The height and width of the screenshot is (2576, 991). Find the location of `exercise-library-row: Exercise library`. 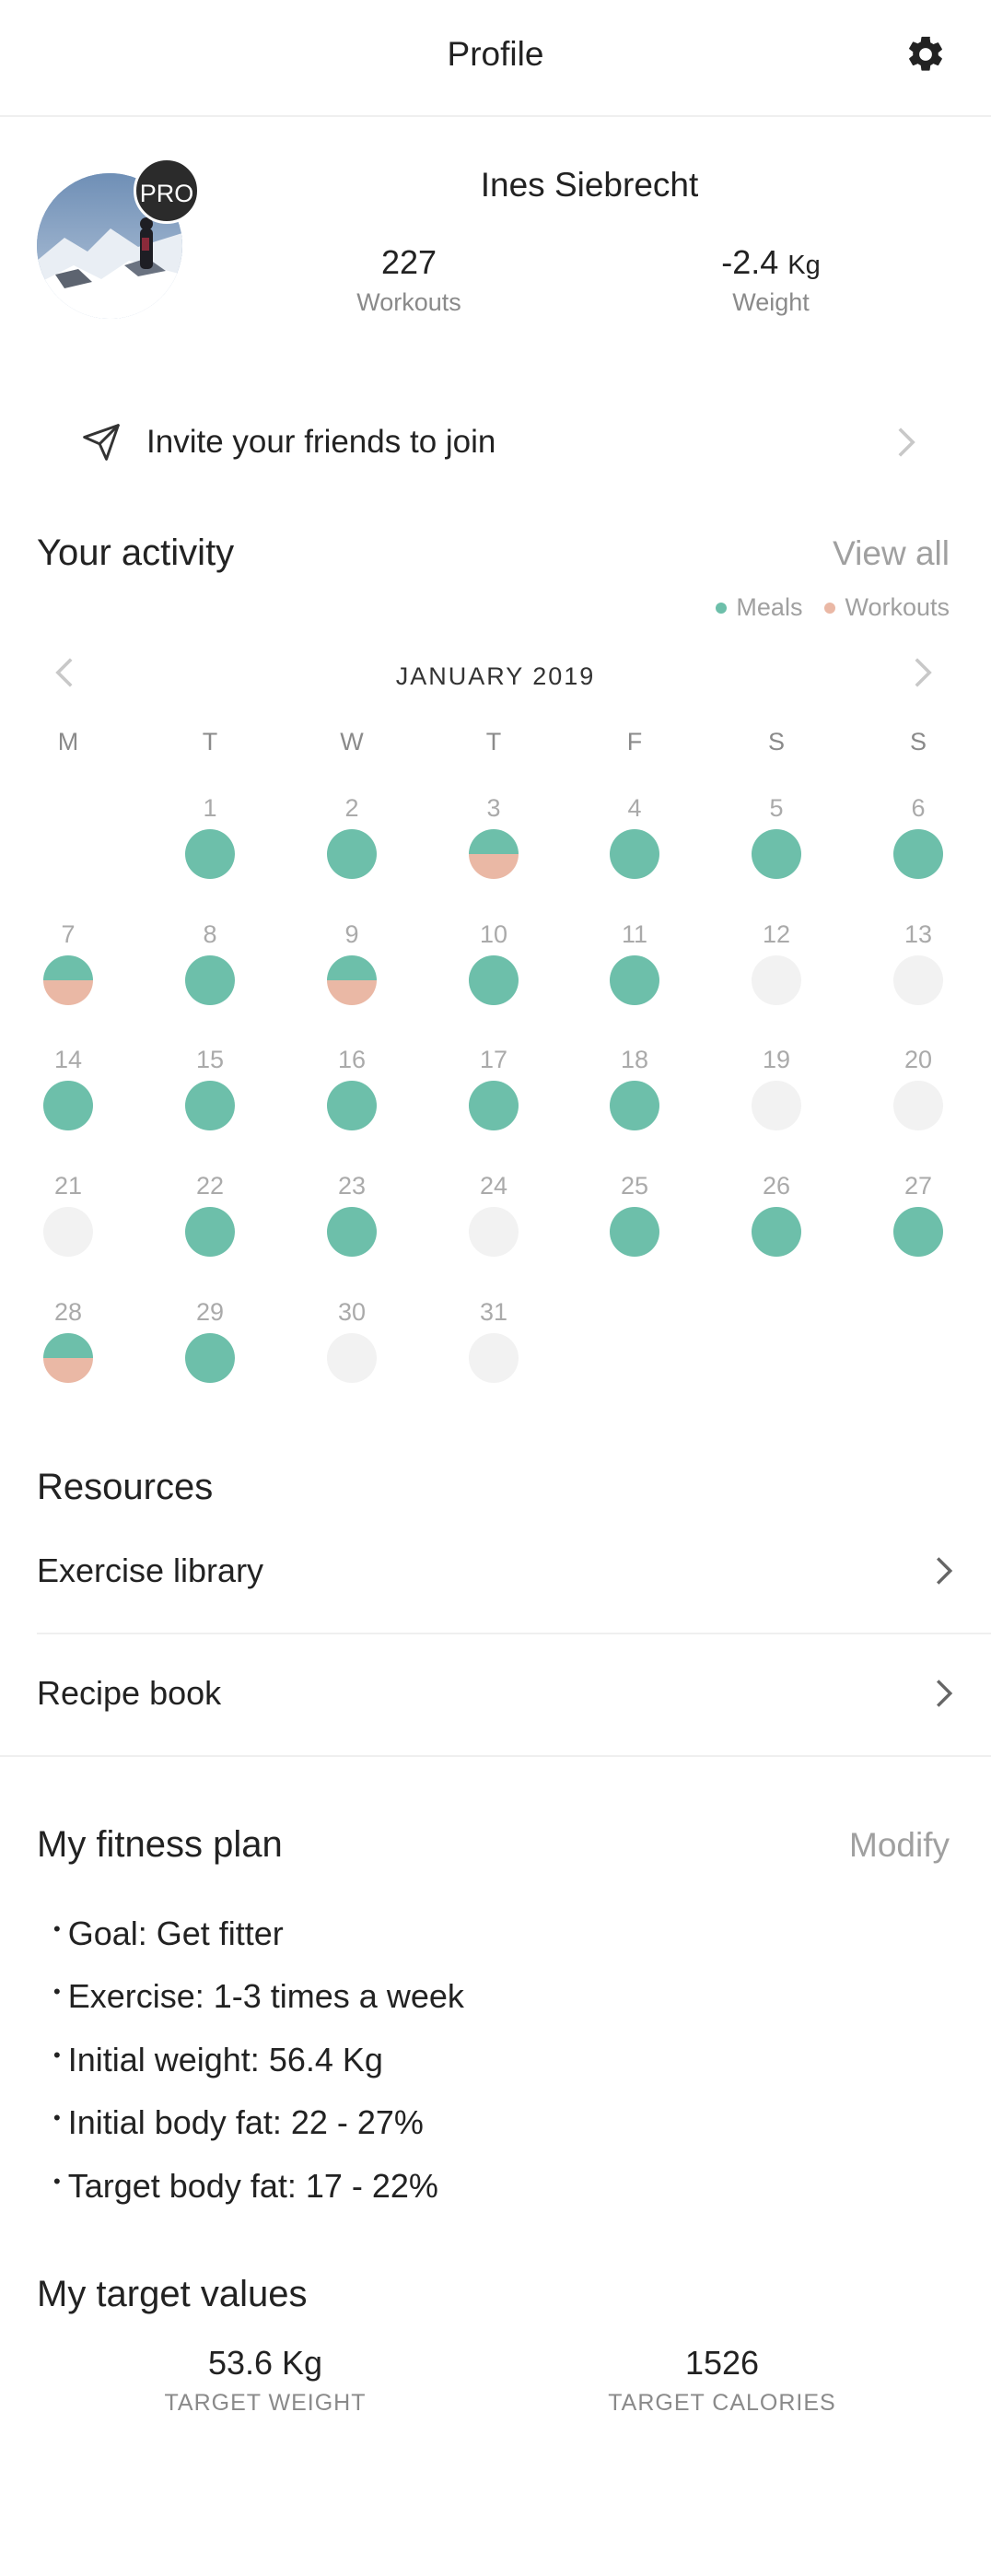

exercise-library-row: Exercise library is located at coordinates (495, 1574).